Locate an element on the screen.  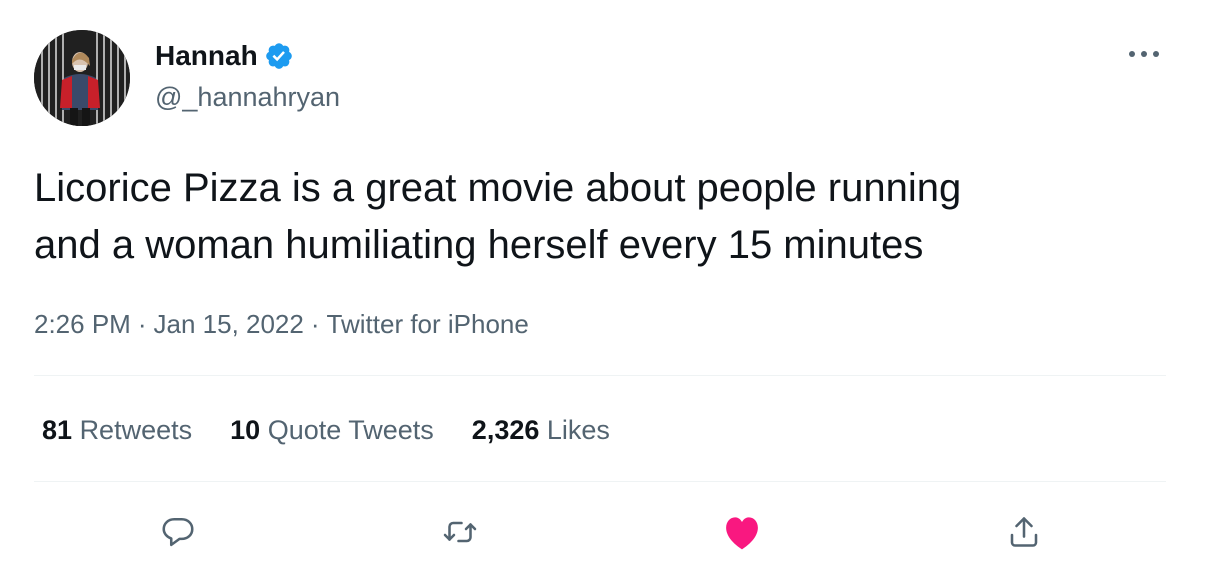
heart-icon is located at coordinates (742, 533).